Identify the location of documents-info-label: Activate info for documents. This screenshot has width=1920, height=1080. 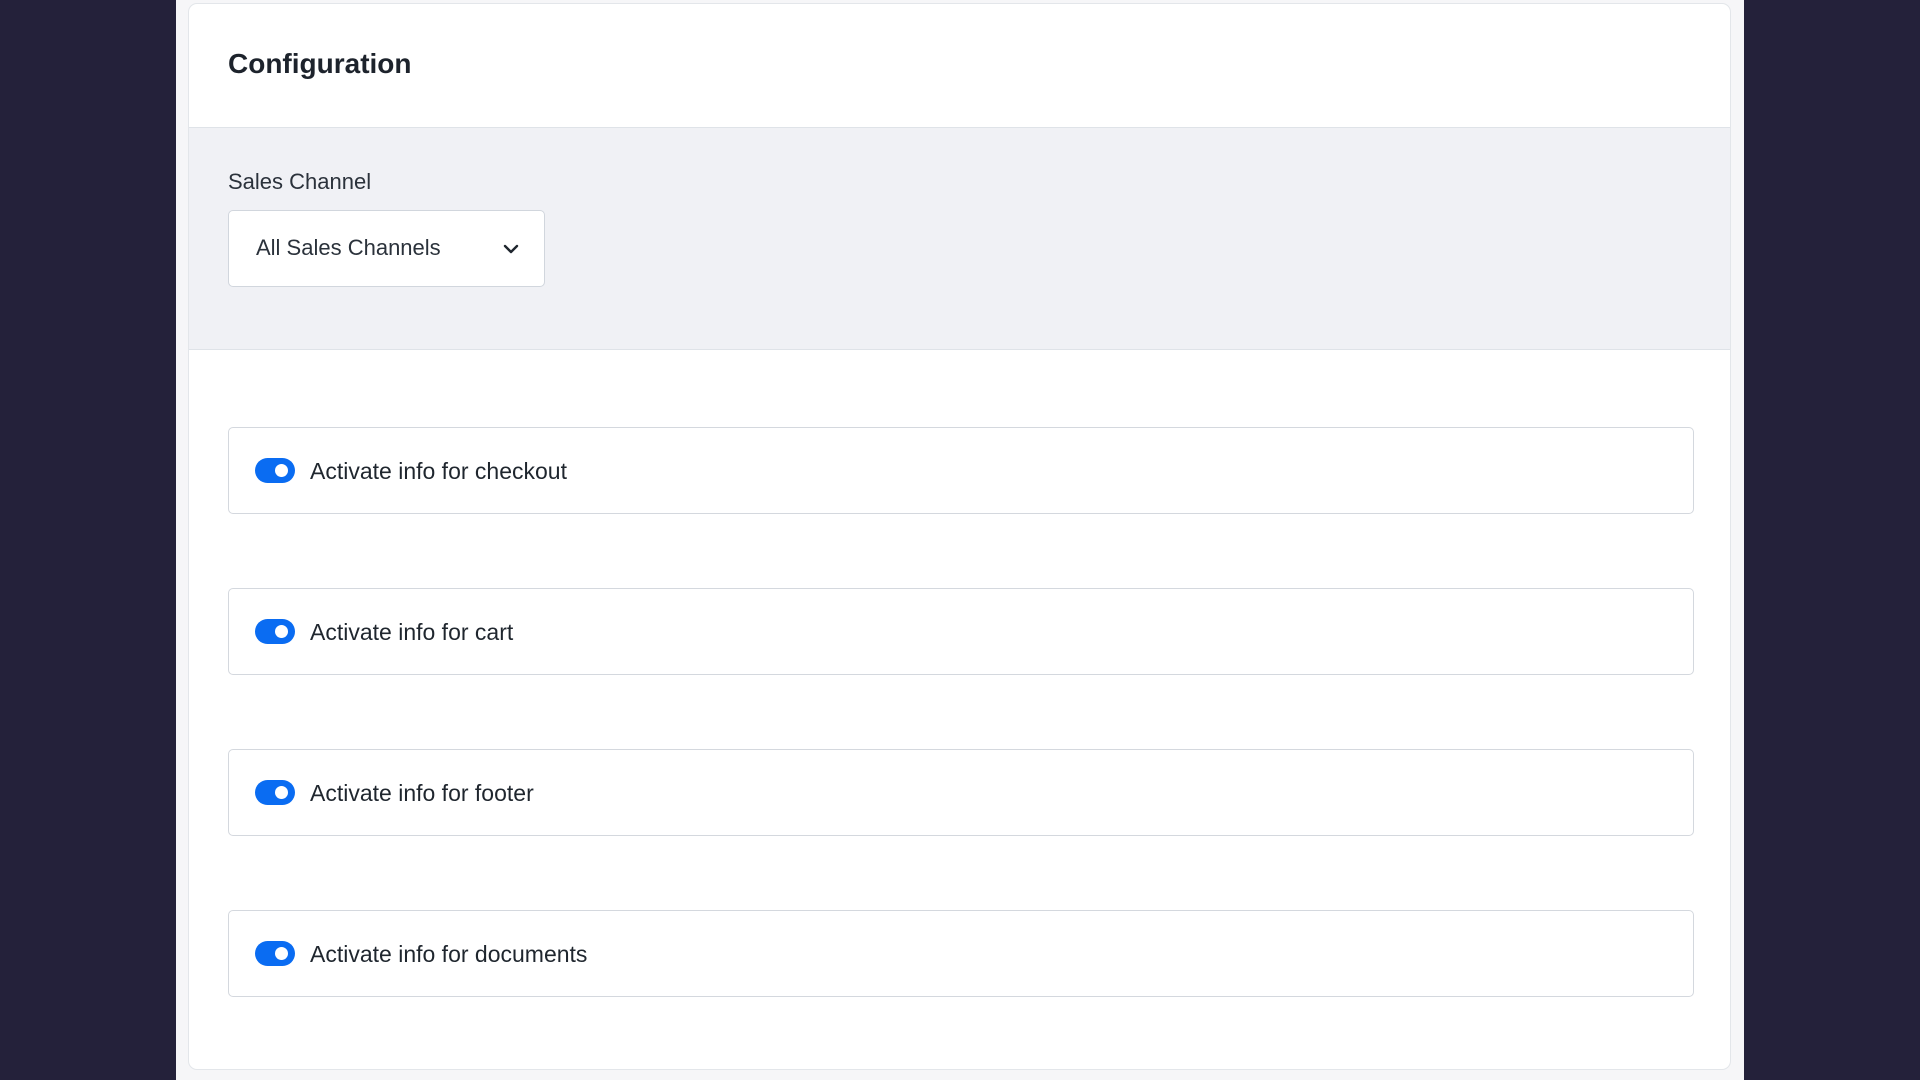
(449, 954).